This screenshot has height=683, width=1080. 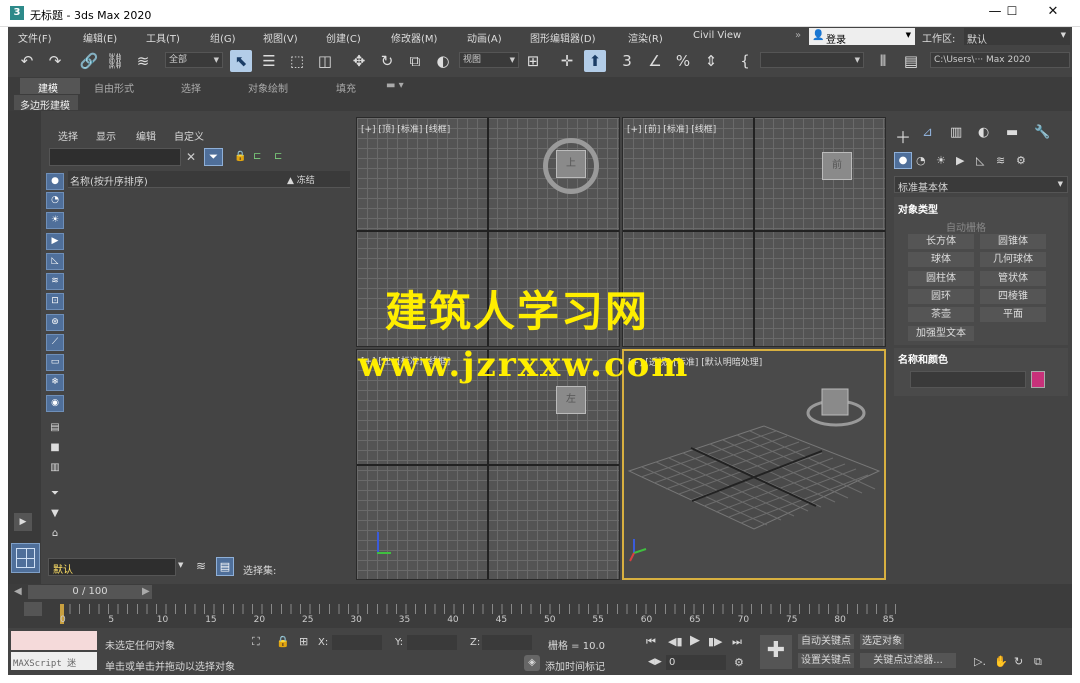 I want to click on helpers-category-icon: ◺, so click(x=980, y=160).